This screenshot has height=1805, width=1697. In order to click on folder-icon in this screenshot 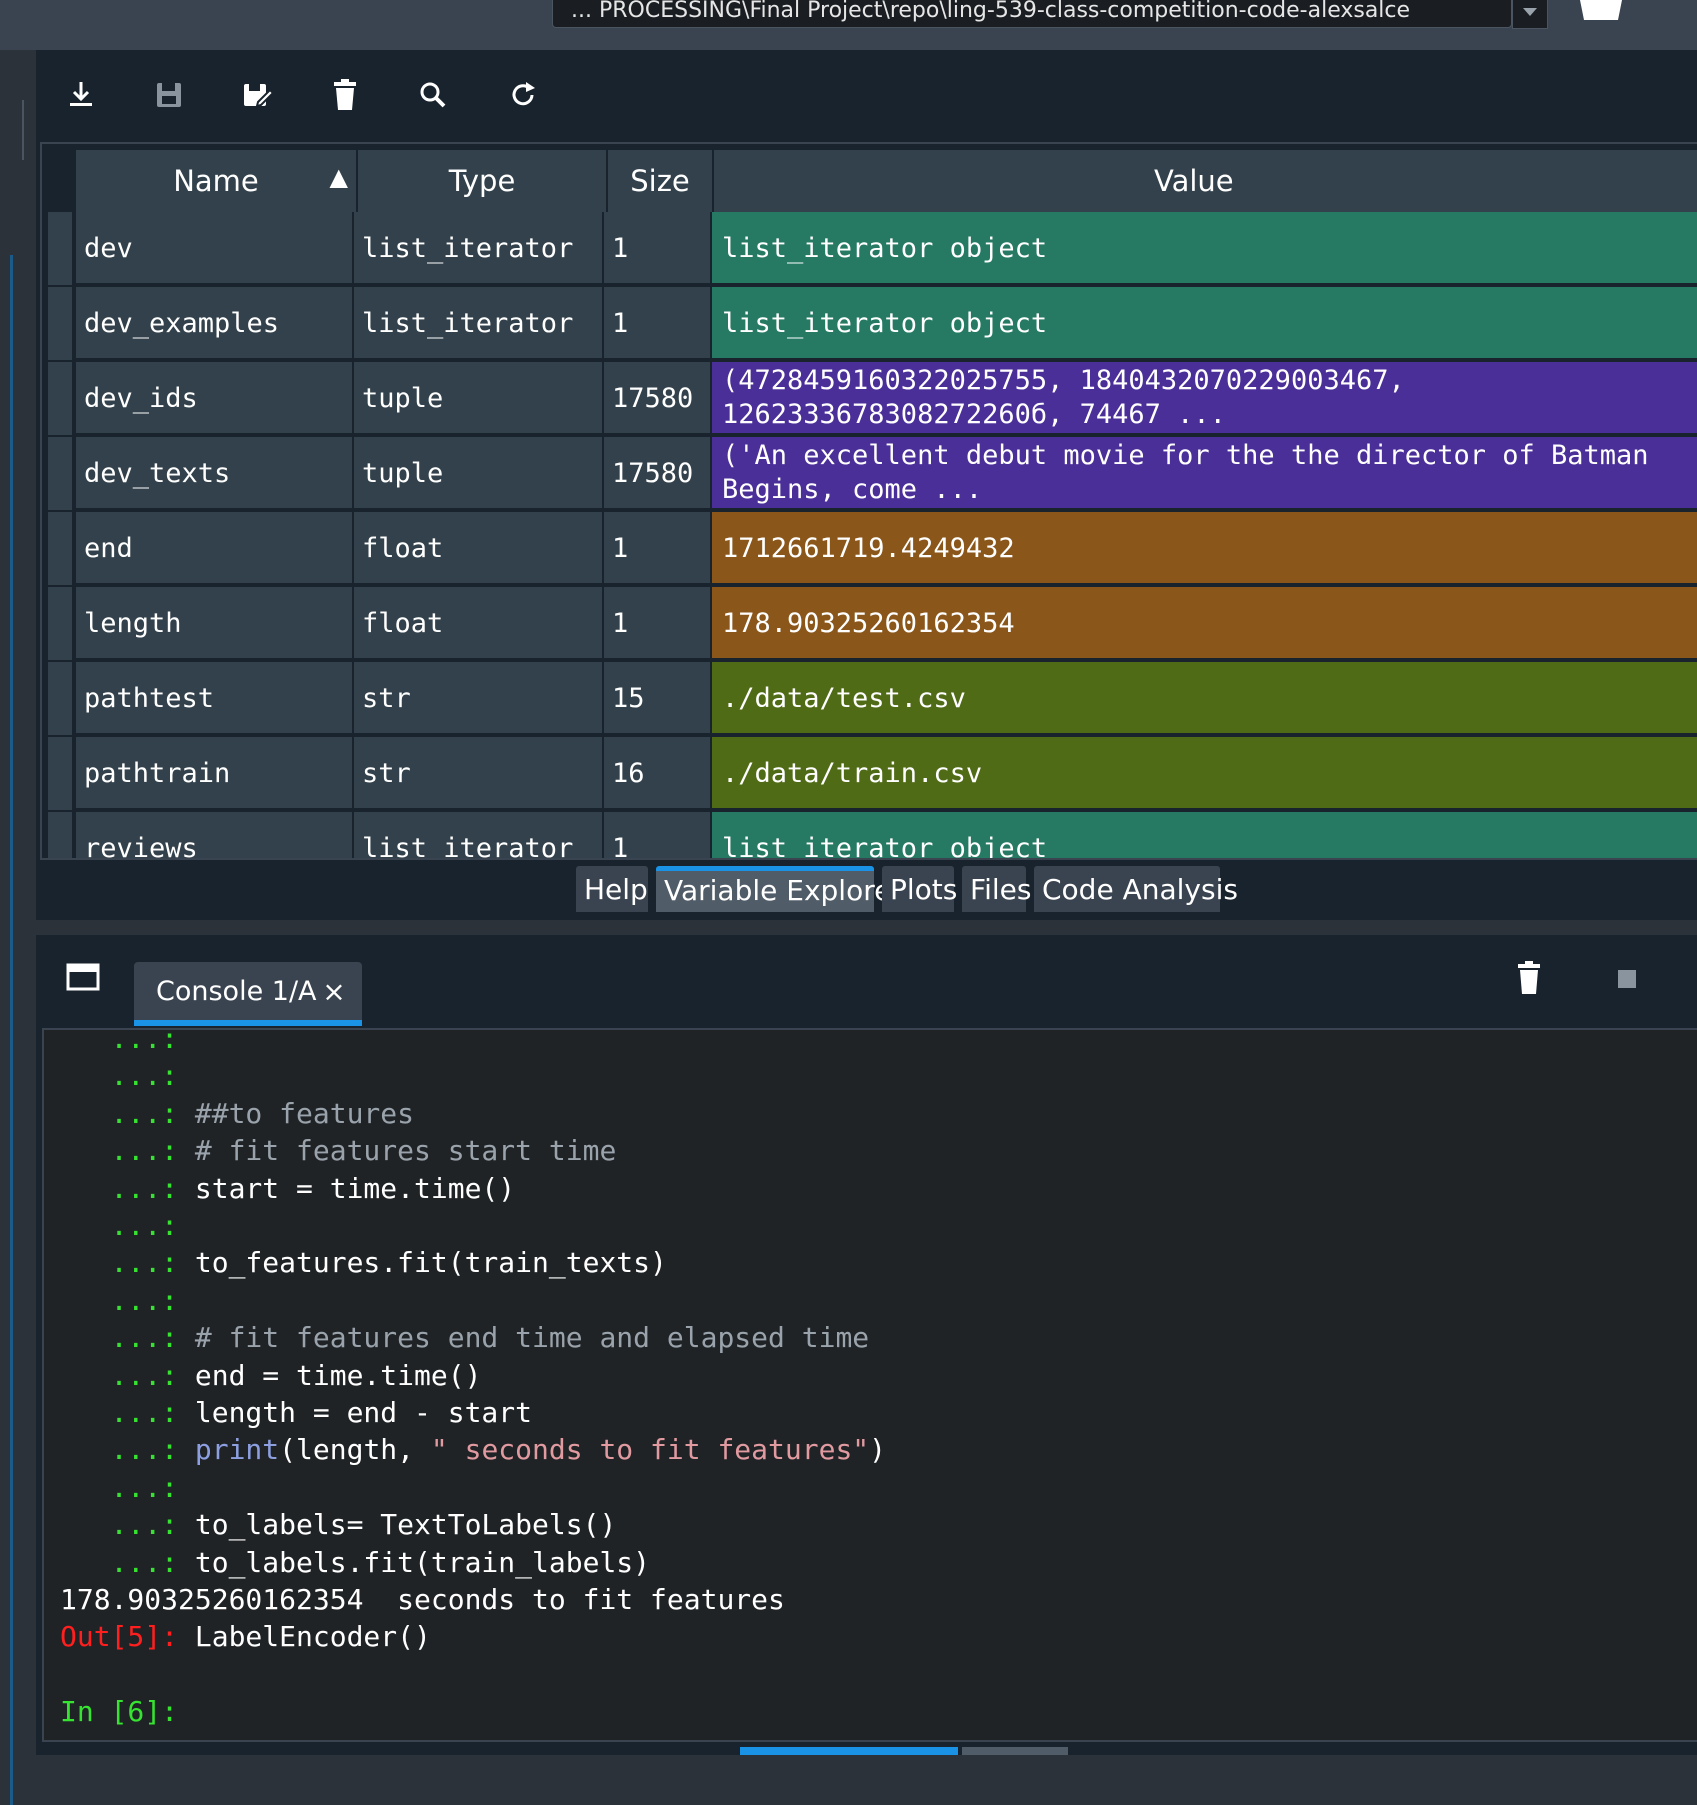, I will do `click(1601, 11)`.